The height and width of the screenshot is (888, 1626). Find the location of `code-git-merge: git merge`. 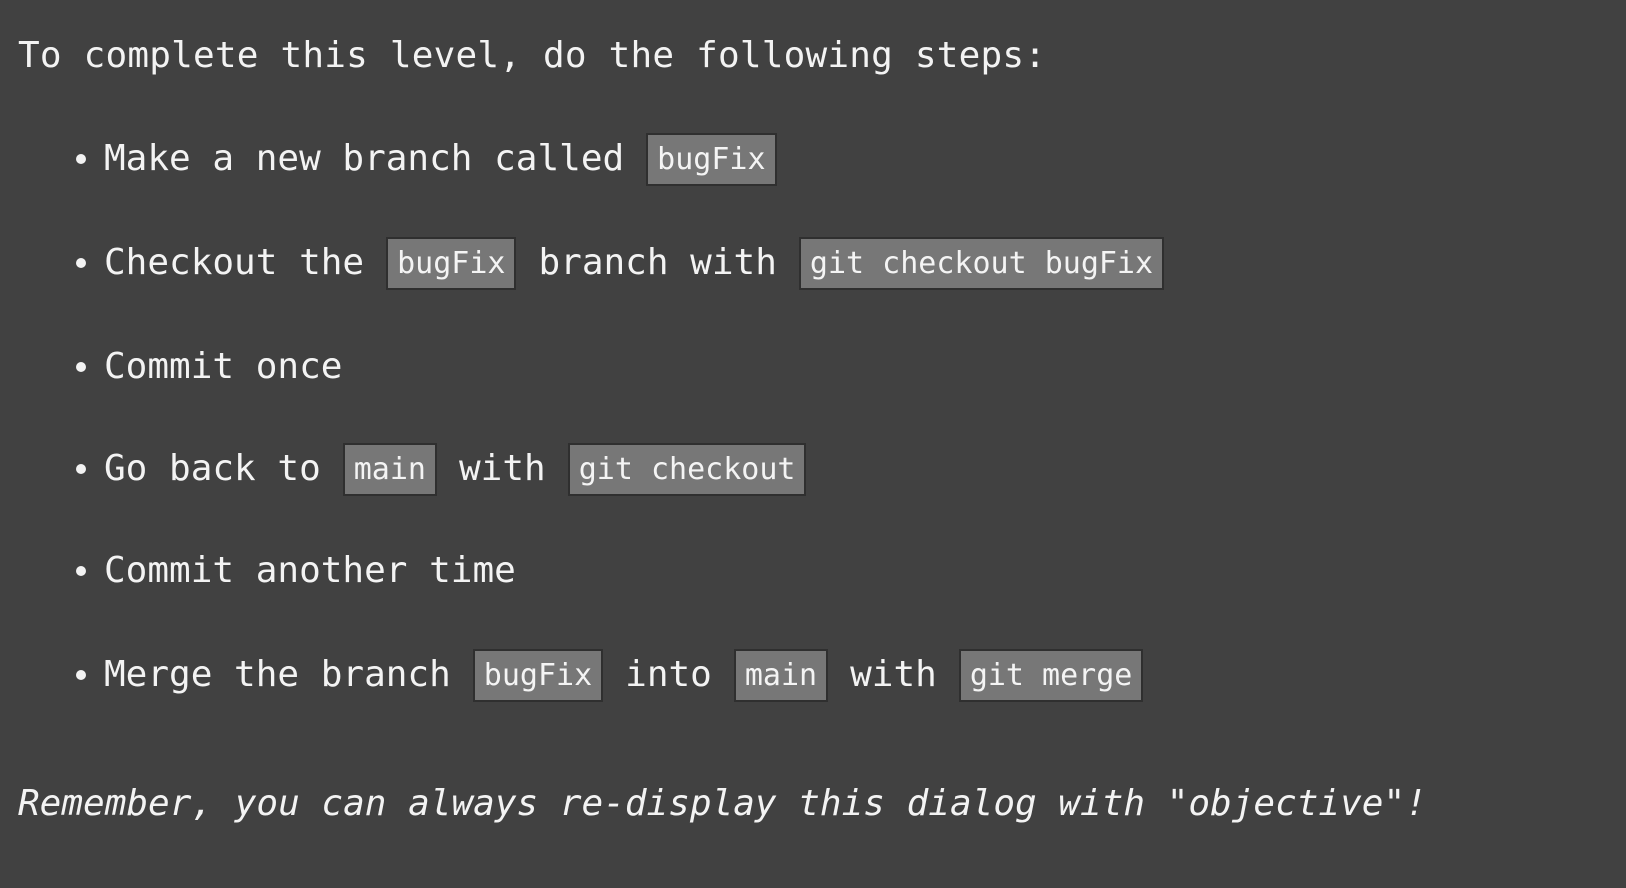

code-git-merge: git merge is located at coordinates (1051, 675).